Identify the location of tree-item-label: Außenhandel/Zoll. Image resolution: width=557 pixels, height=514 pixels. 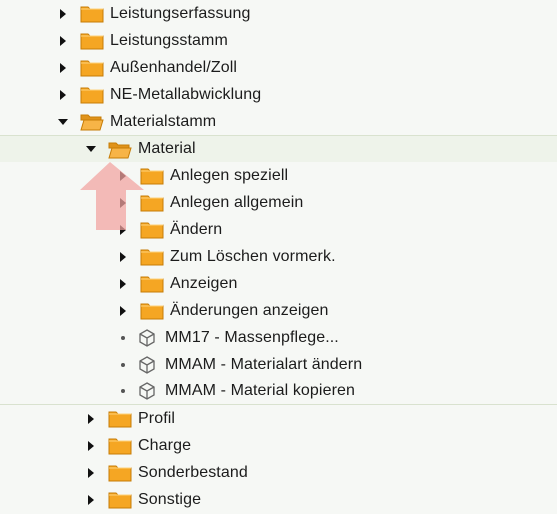
(174, 67).